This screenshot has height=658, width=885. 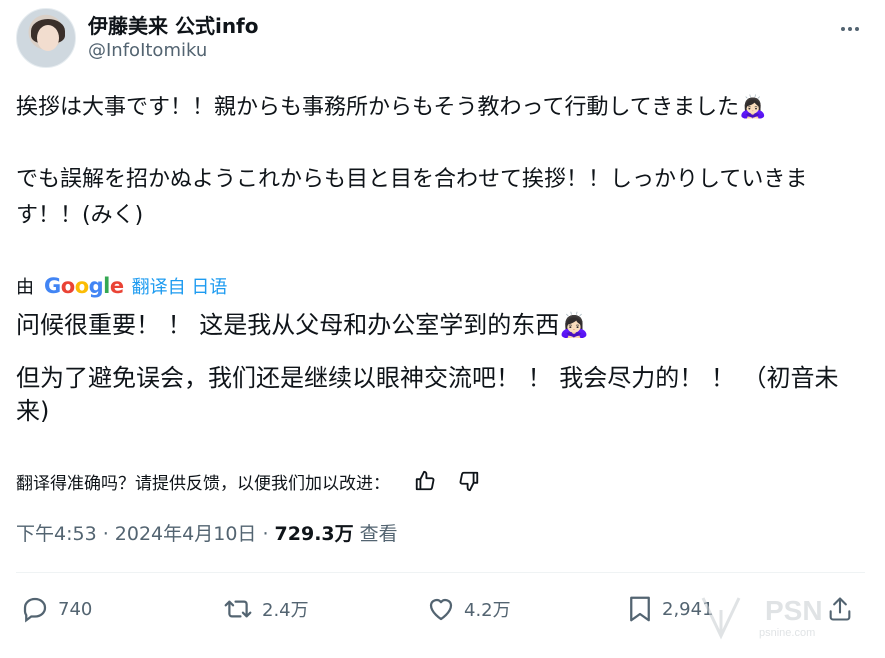 What do you see at coordinates (427, 394) in the screenshot?
I see `translation-line-2: 但为了避免误会，我们还是继续以眼神交流吧！ ！ 我会尽力的！ ！ （初音未来)` at bounding box center [427, 394].